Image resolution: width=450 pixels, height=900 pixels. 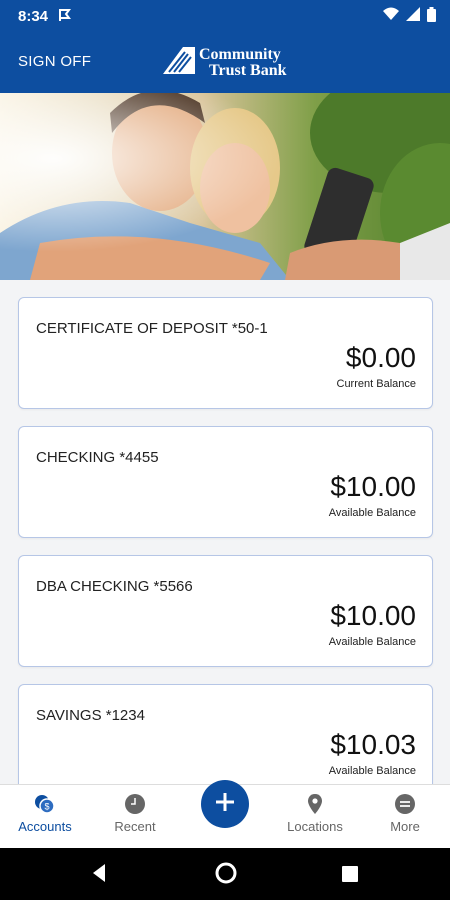 I want to click on nav-accounts-label: Accounts, so click(x=45, y=826).